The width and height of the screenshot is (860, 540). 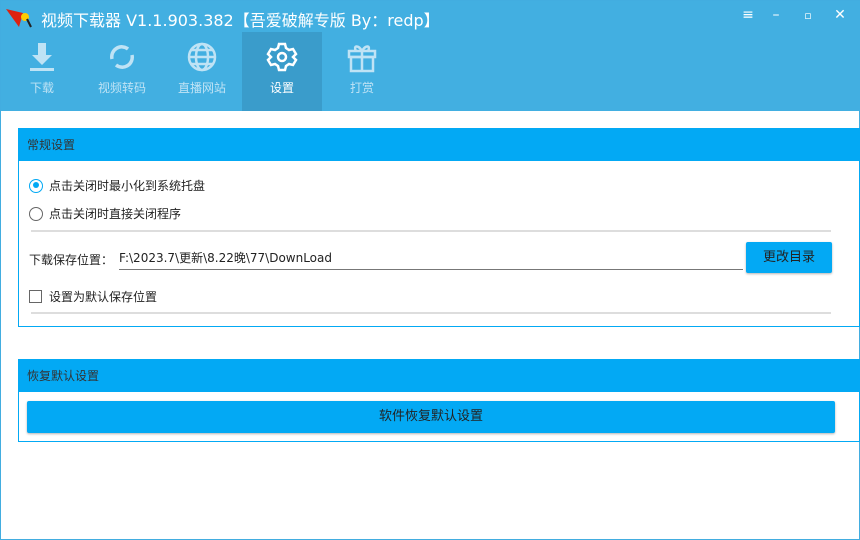 I want to click on radio-label: 点击关闭时直接关闭程序, so click(x=115, y=214).